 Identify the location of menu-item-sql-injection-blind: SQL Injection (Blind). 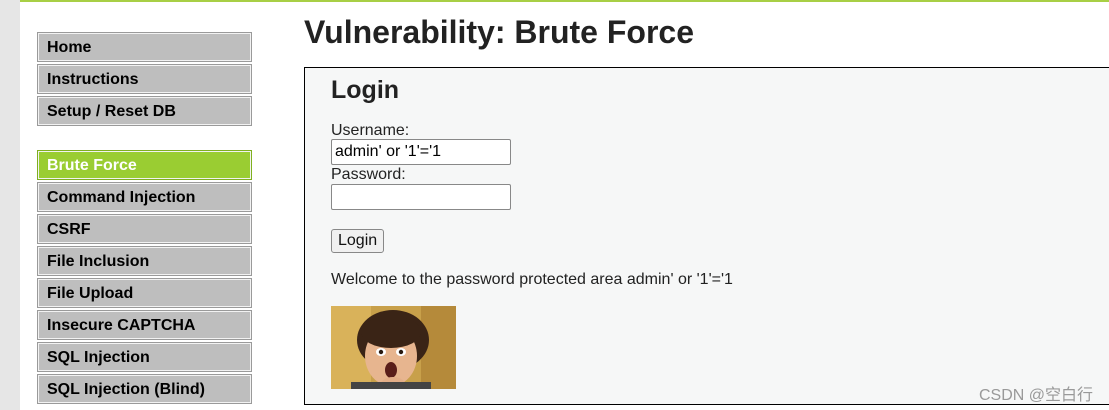
(144, 389).